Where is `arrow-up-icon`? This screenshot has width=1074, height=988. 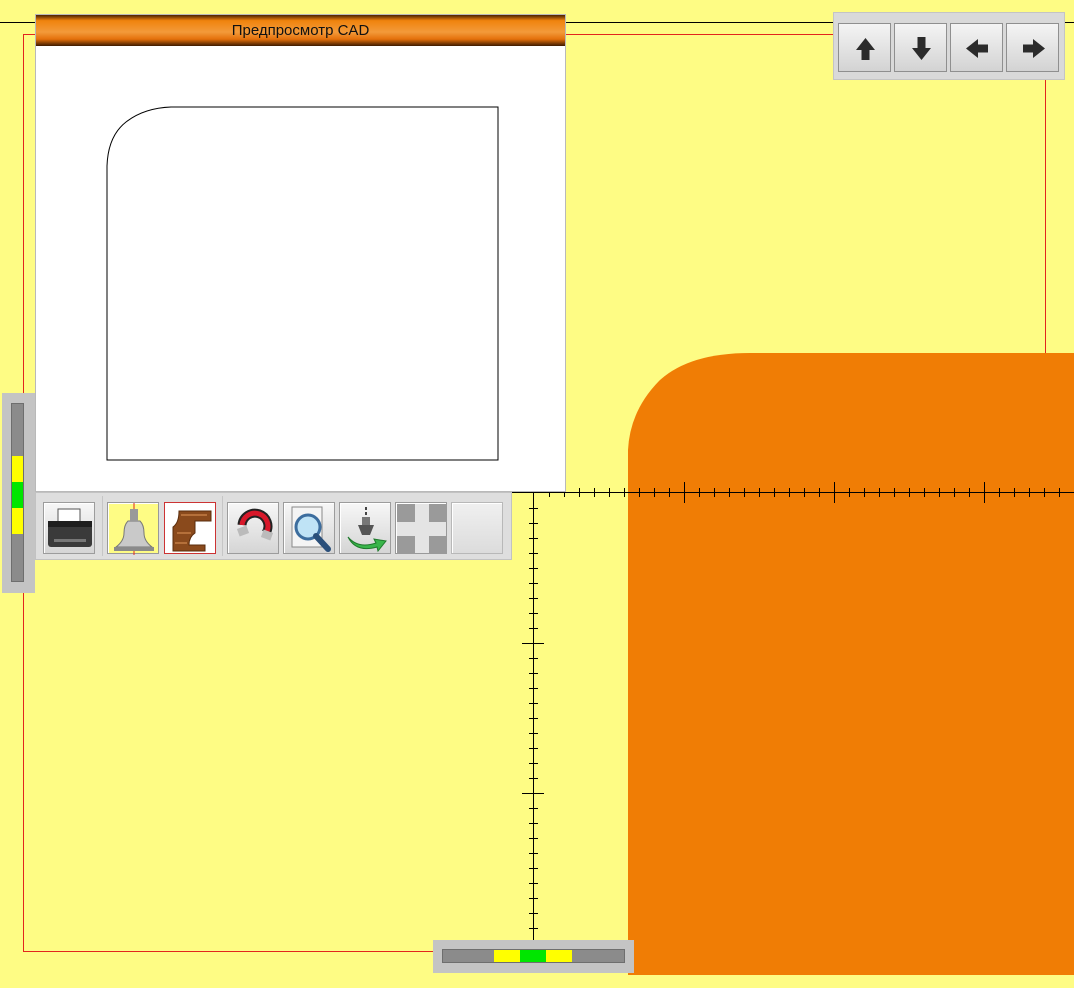 arrow-up-icon is located at coordinates (865, 49).